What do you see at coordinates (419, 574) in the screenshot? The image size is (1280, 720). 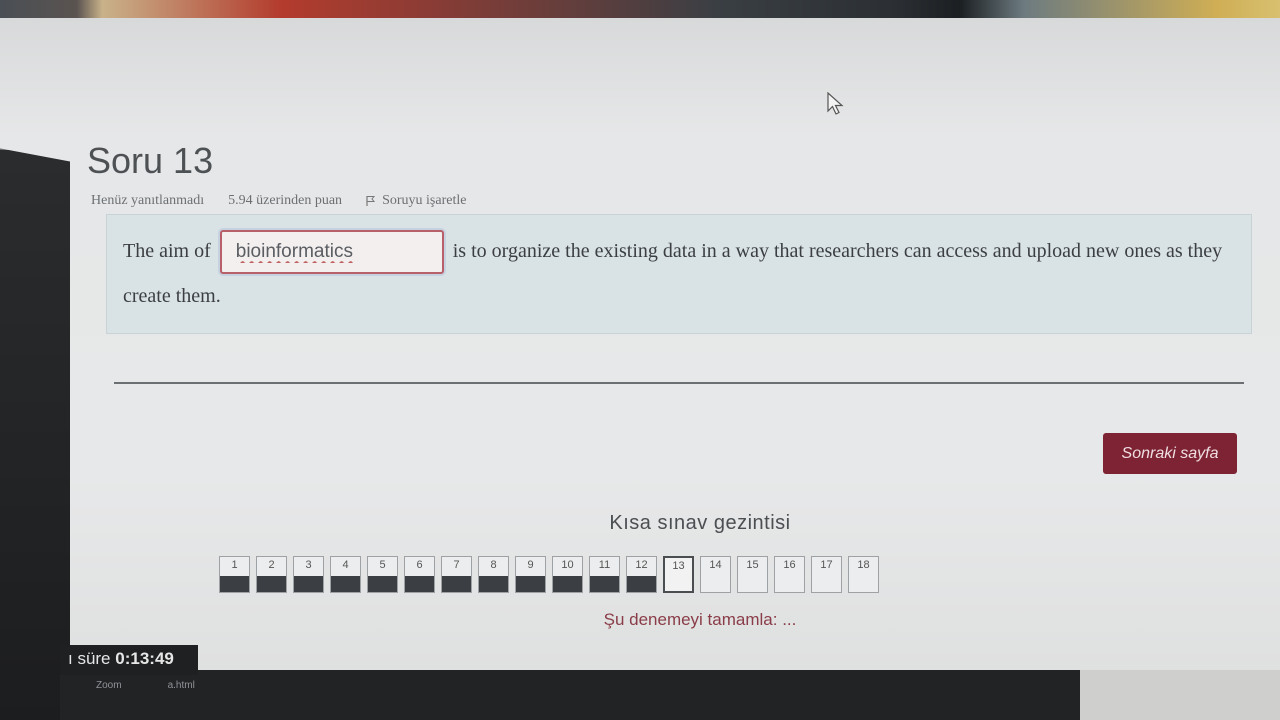 I see `quiz-nav-button: 6` at bounding box center [419, 574].